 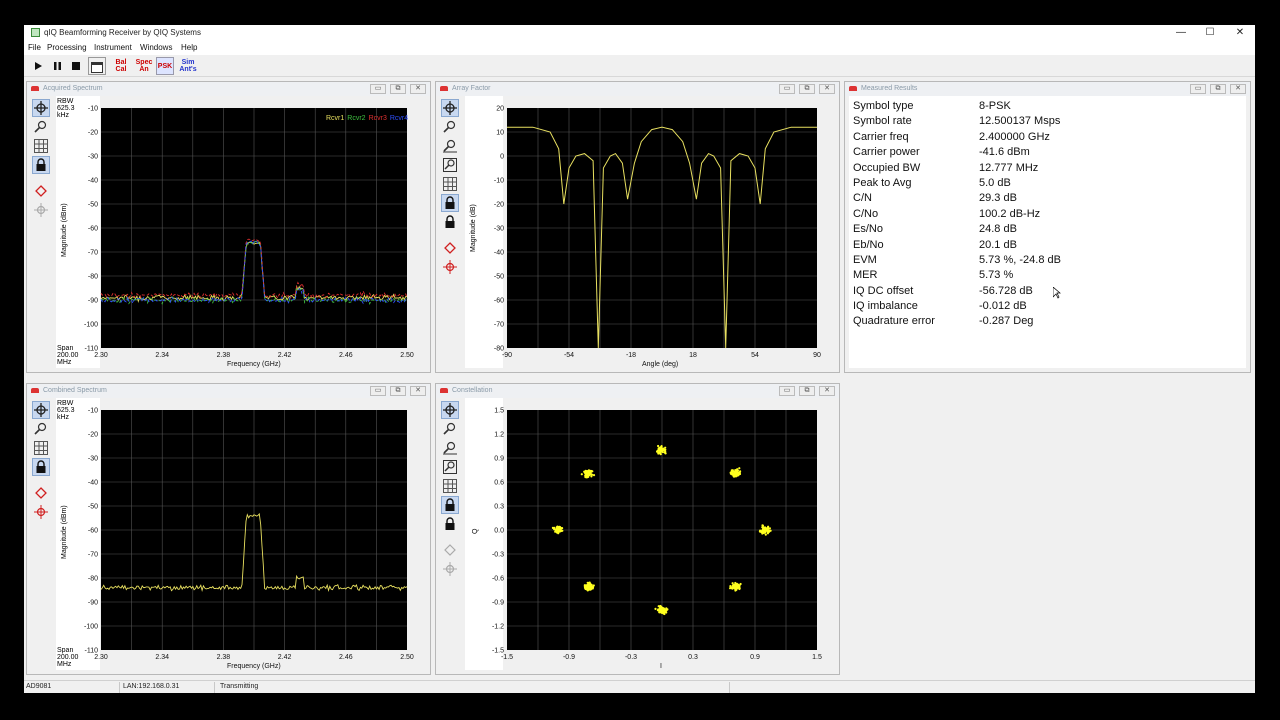 What do you see at coordinates (93, 411) in the screenshot?
I see `y-tick-label: -10` at bounding box center [93, 411].